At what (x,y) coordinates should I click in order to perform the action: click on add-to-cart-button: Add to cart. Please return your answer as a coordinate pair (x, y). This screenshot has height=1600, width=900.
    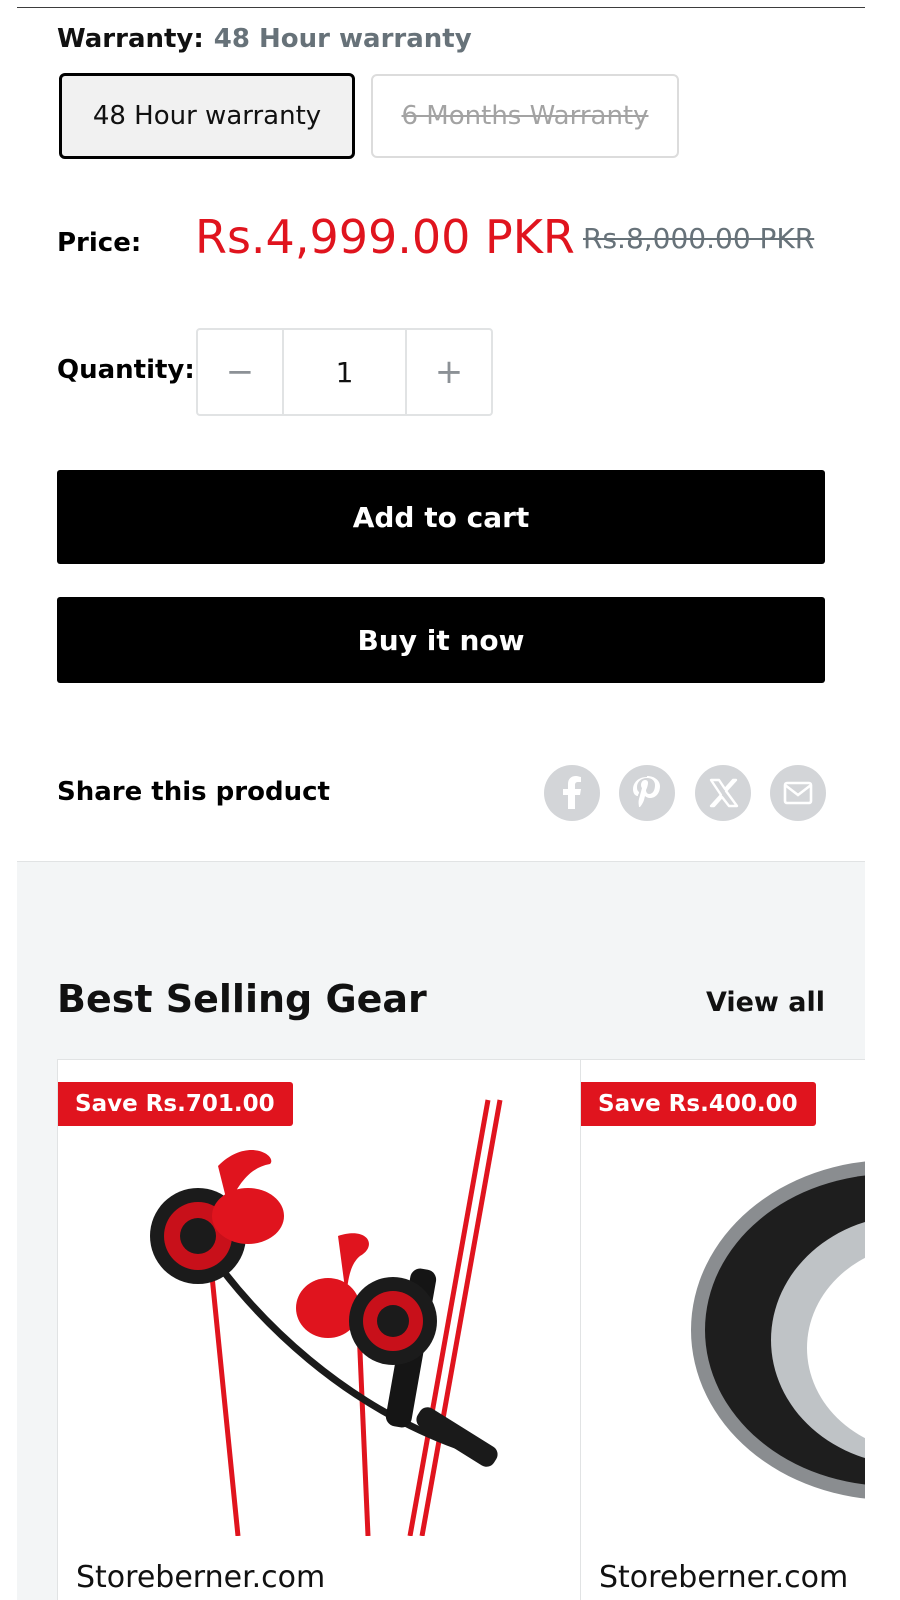
    Looking at the image, I should click on (441, 517).